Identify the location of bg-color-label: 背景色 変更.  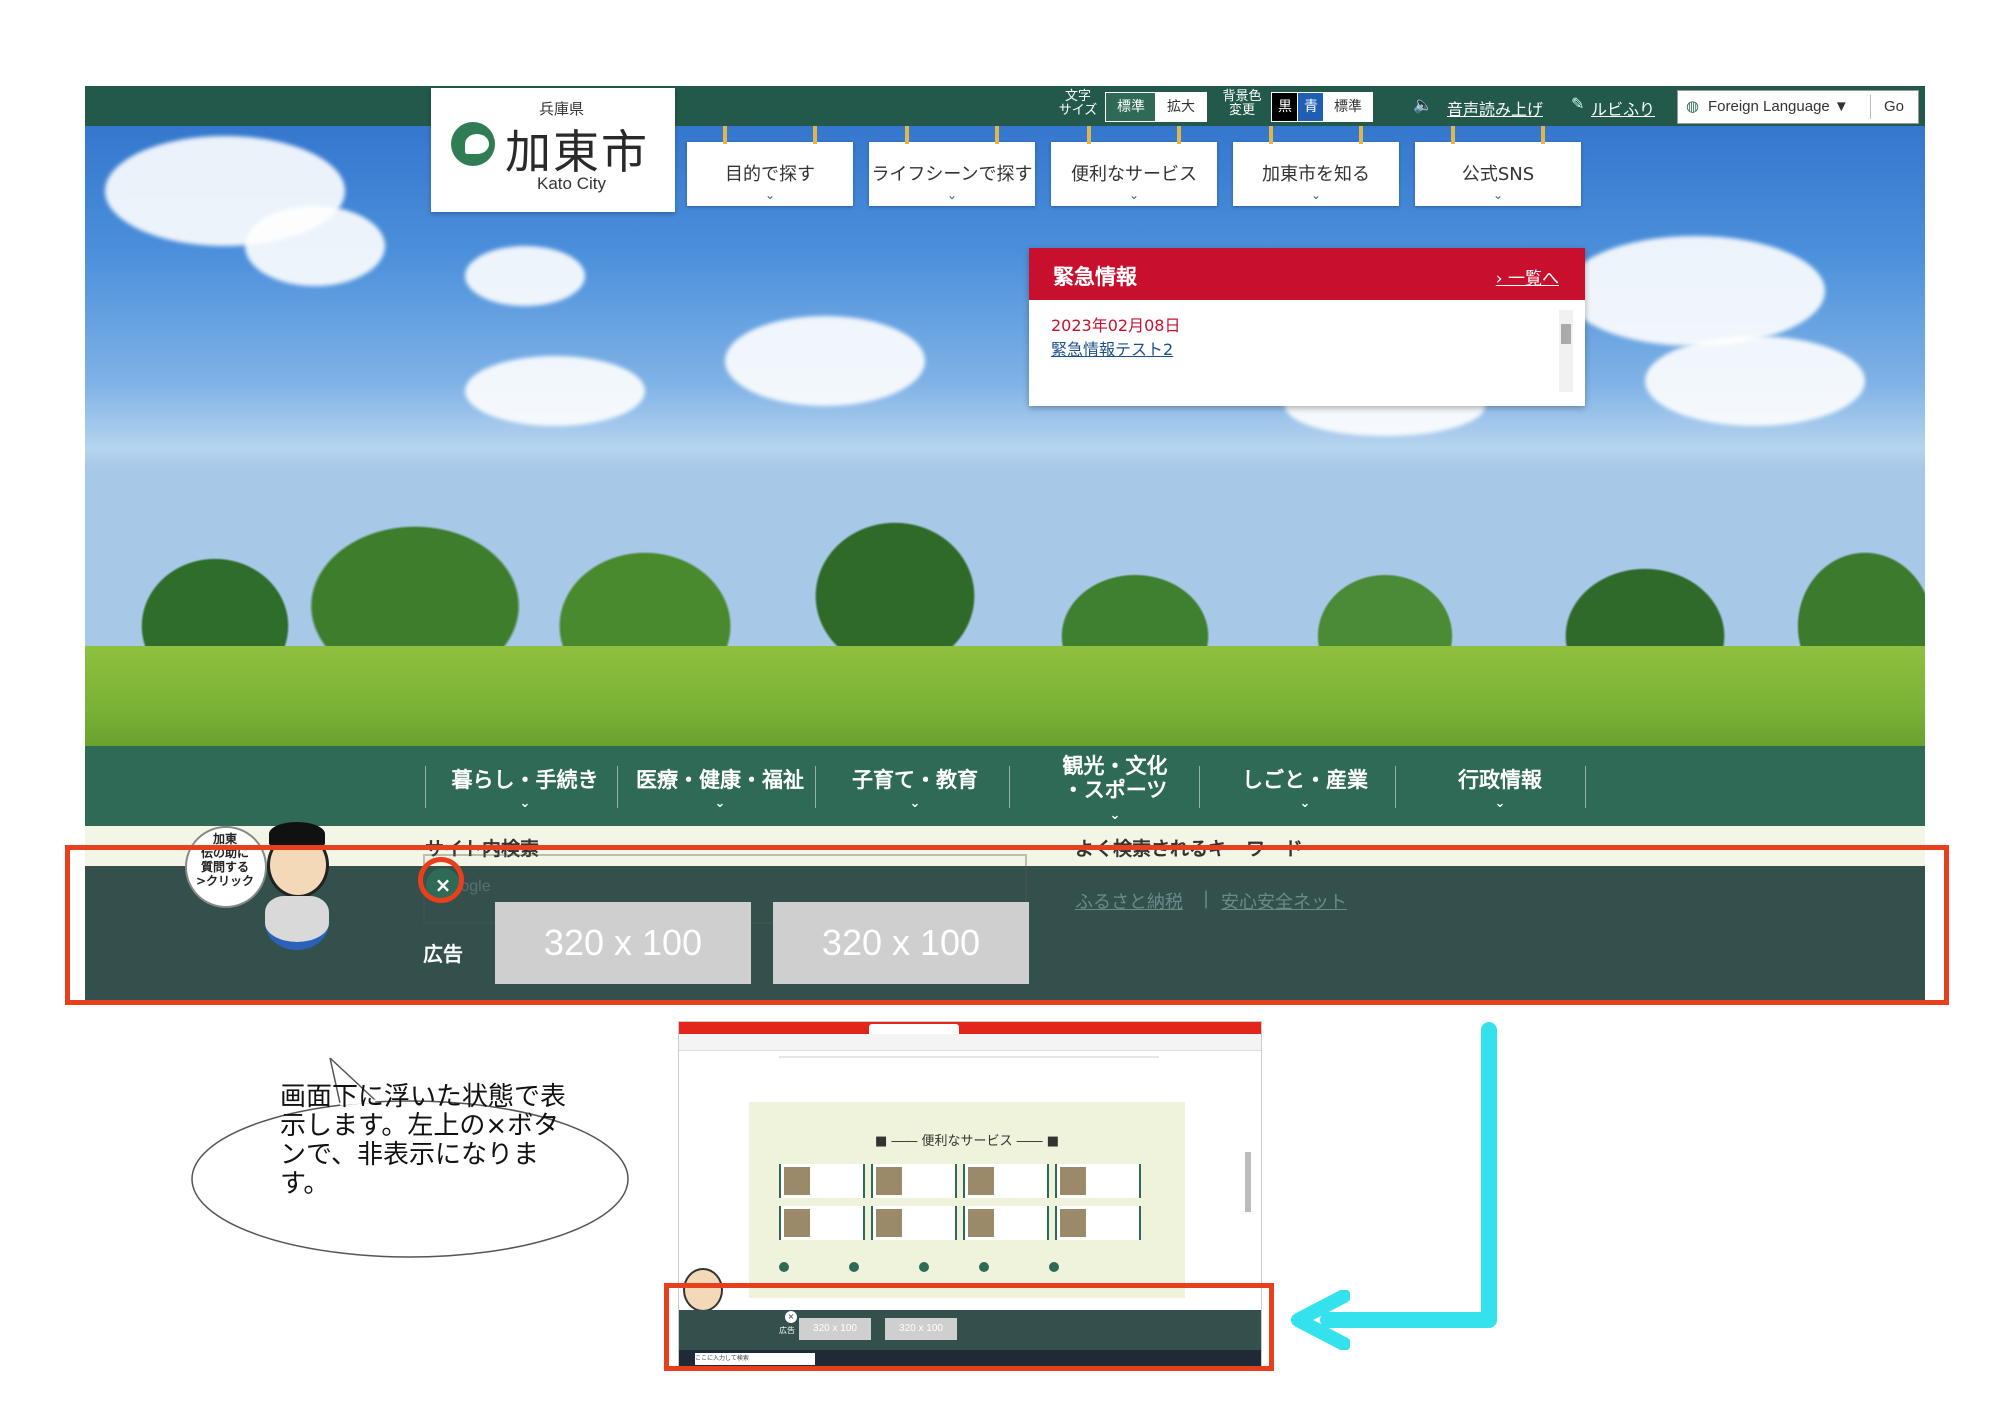
(1242, 103).